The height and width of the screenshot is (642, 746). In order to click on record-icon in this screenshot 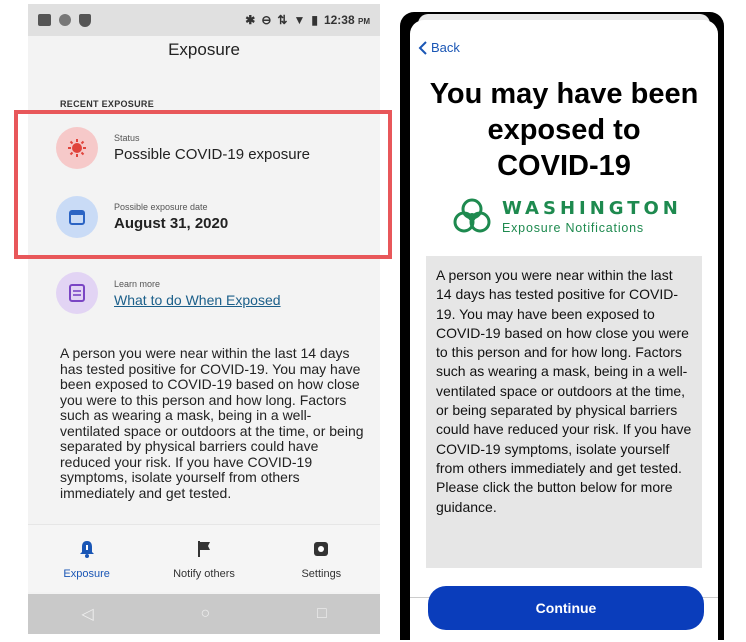, I will do `click(65, 20)`.